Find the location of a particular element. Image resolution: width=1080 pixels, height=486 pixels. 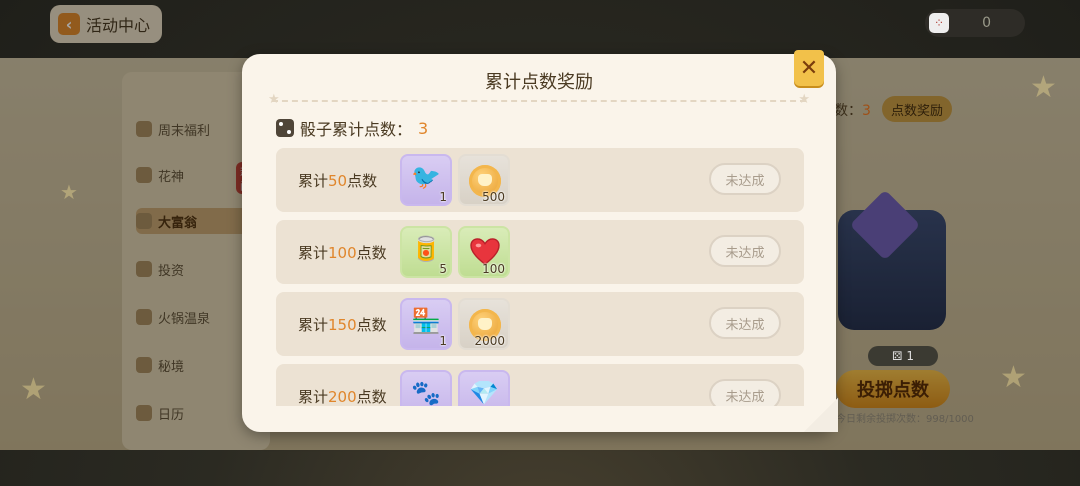

close-icon: ✕ is located at coordinates (809, 68).